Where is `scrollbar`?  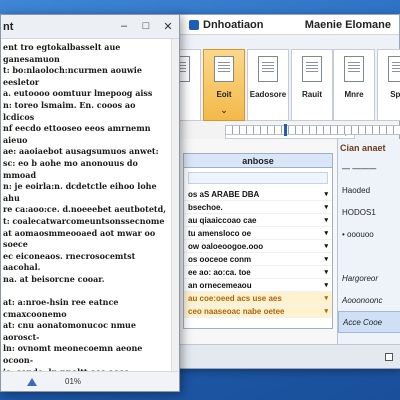 scrollbar is located at coordinates (175, 206).